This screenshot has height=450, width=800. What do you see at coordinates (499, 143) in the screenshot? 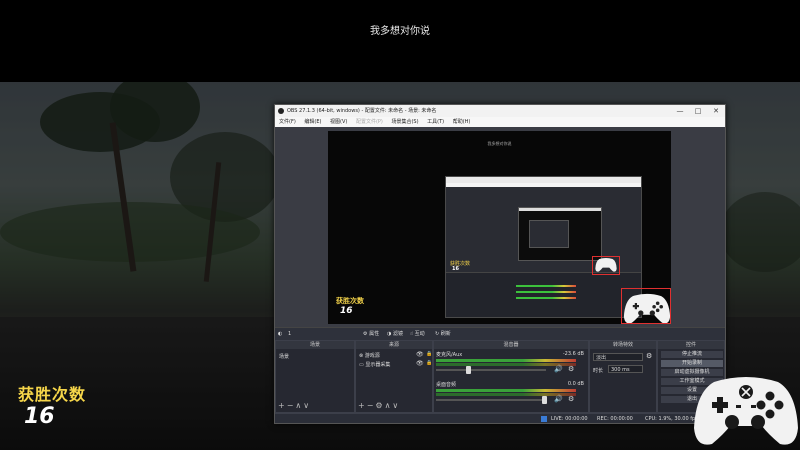
I see `preview-subtitle: 我多想对你说` at bounding box center [499, 143].